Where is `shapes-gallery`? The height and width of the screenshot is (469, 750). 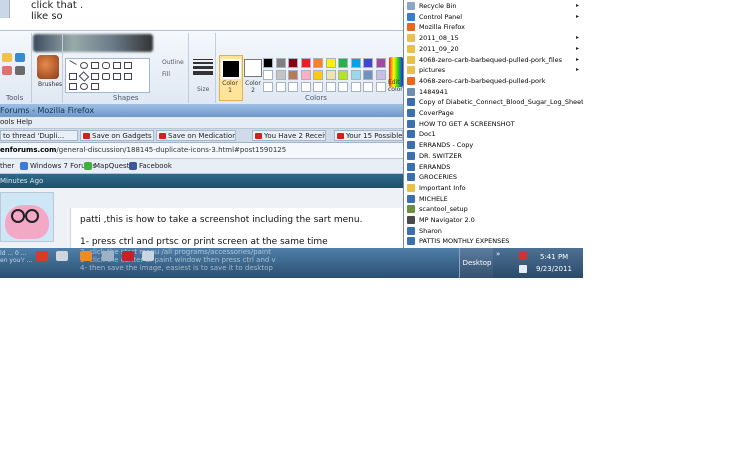
shapes-gallery is located at coordinates (107, 75).